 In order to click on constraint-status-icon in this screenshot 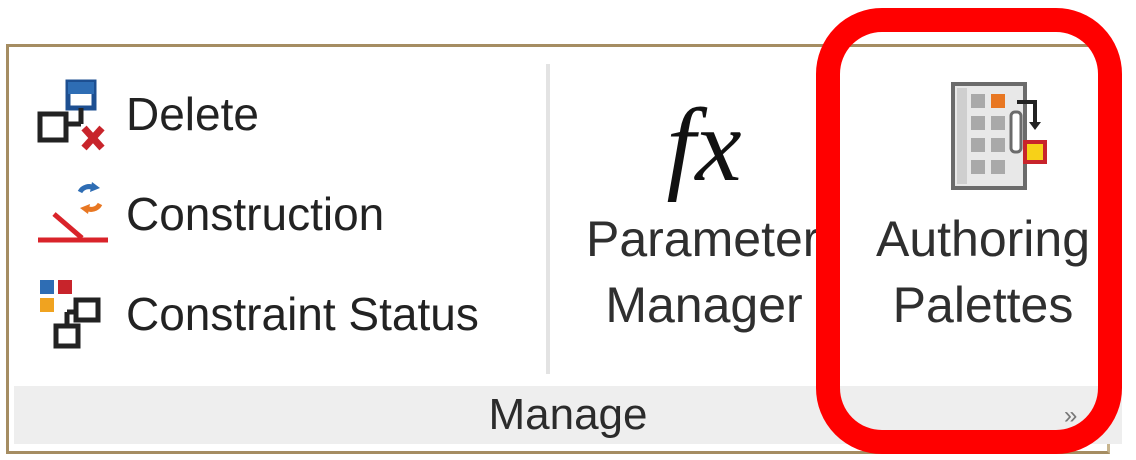, I will do `click(74, 314)`.